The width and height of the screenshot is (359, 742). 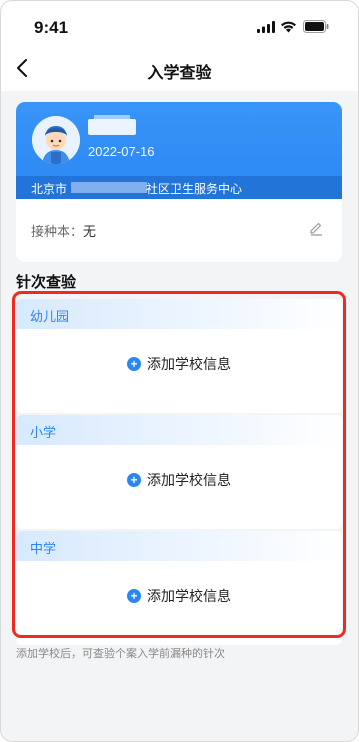 What do you see at coordinates (179, 73) in the screenshot?
I see `page-title: 入学查验` at bounding box center [179, 73].